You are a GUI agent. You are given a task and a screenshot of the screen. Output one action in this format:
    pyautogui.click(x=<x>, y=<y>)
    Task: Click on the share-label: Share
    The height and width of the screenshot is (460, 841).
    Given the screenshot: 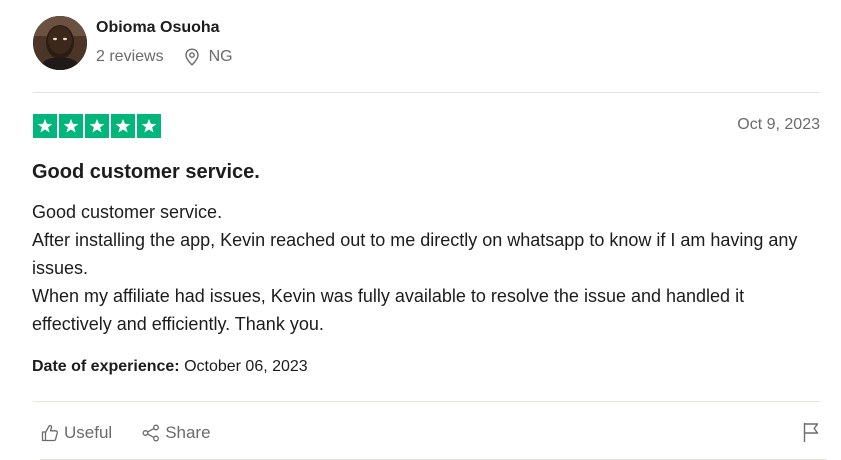 What is the action you would take?
    pyautogui.click(x=188, y=432)
    